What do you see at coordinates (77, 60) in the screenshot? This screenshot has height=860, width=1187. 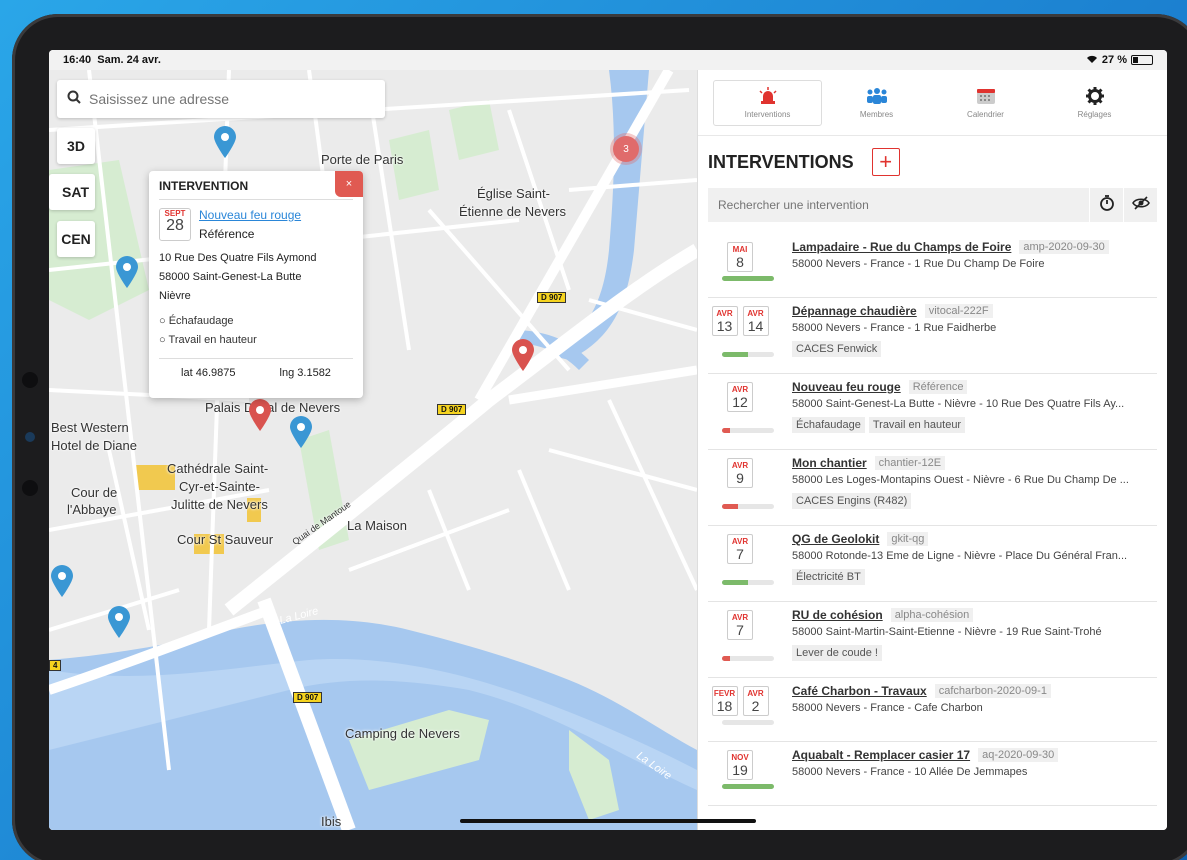 I see `status-time: 16:40` at bounding box center [77, 60].